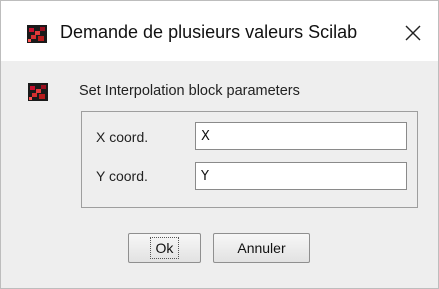 The height and width of the screenshot is (289, 439). What do you see at coordinates (122, 176) in the screenshot?
I see `y-coord-label: Y coord.` at bounding box center [122, 176].